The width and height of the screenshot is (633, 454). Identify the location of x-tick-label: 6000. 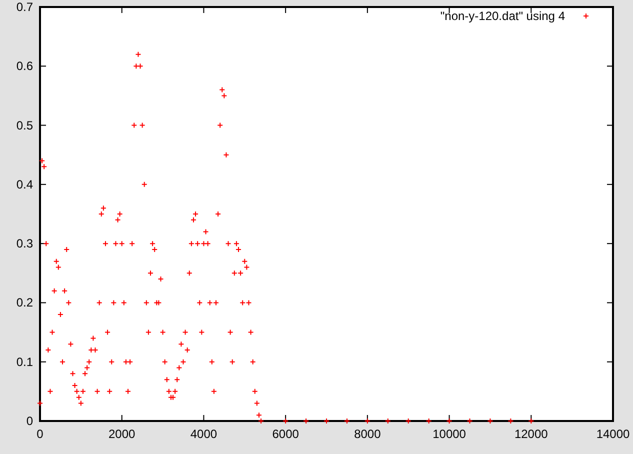
(285, 434).